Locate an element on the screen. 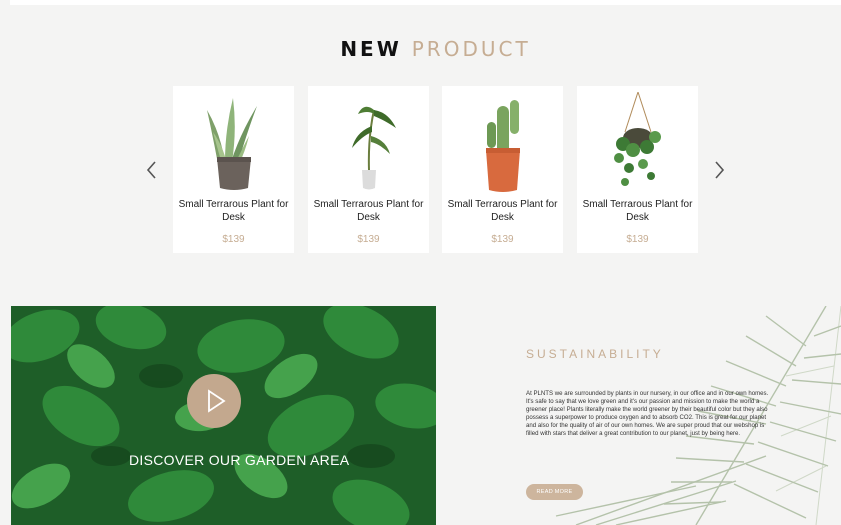 This screenshot has height=525, width=841. carousel-next-button is located at coordinates (719, 170).